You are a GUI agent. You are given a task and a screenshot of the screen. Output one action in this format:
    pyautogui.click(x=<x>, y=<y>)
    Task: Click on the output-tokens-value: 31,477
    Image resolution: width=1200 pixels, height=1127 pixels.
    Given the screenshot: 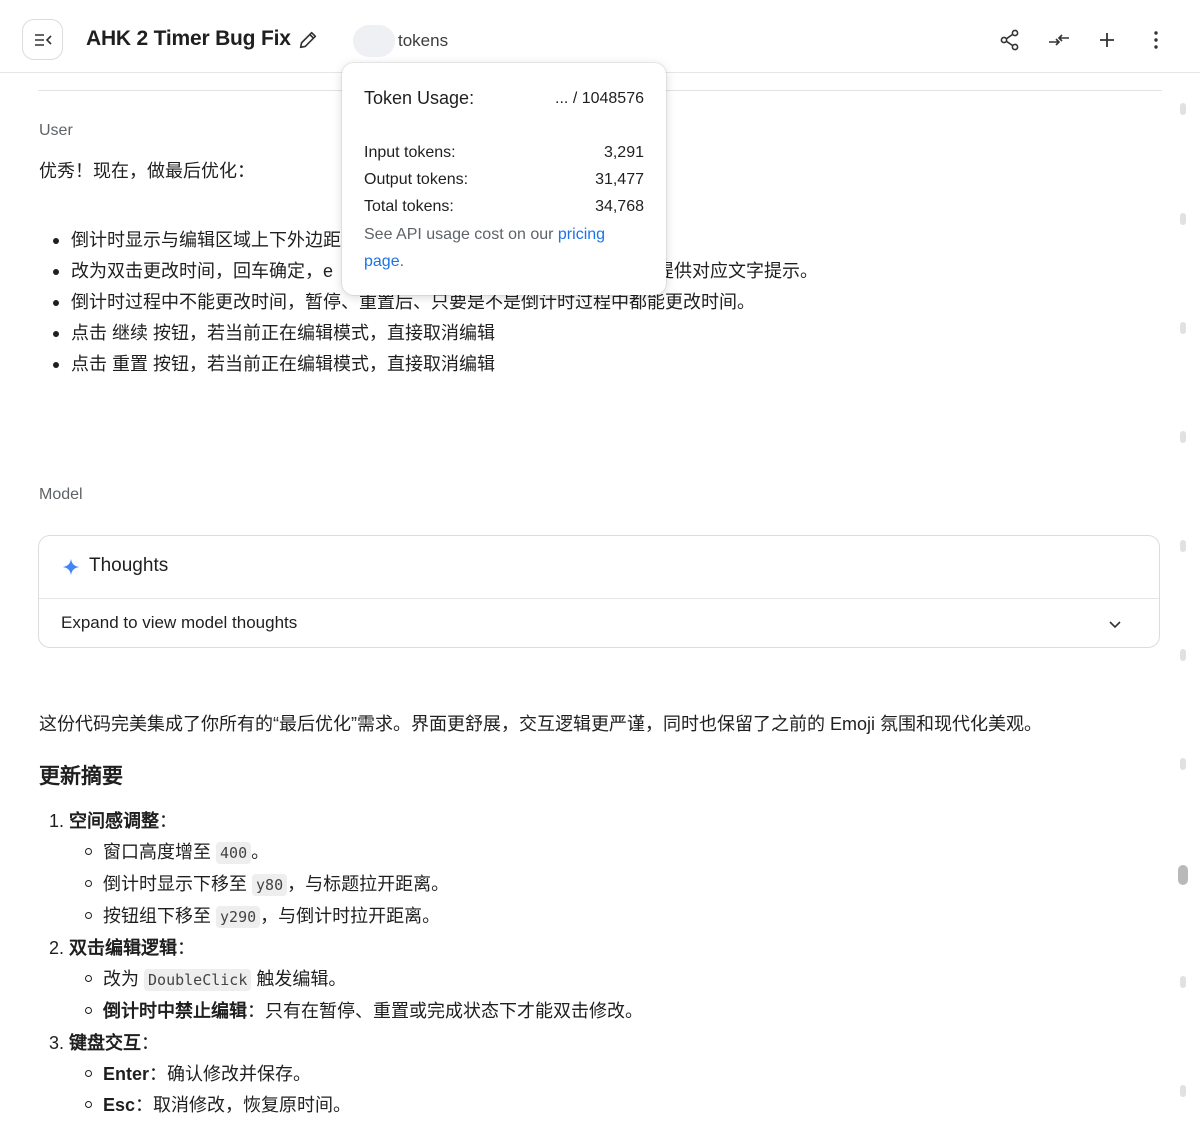 What is the action you would take?
    pyautogui.click(x=619, y=179)
    